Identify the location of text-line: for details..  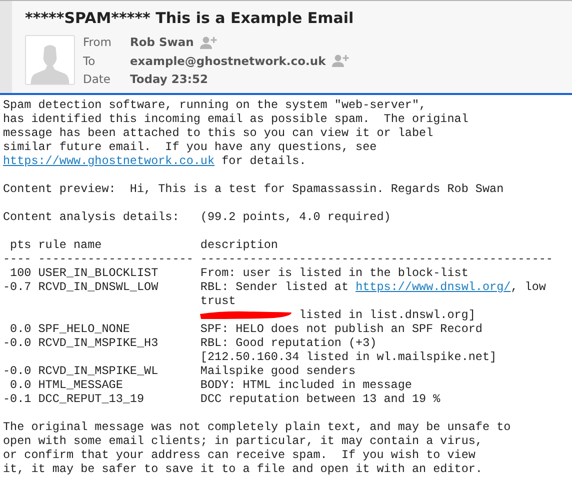
(263, 161).